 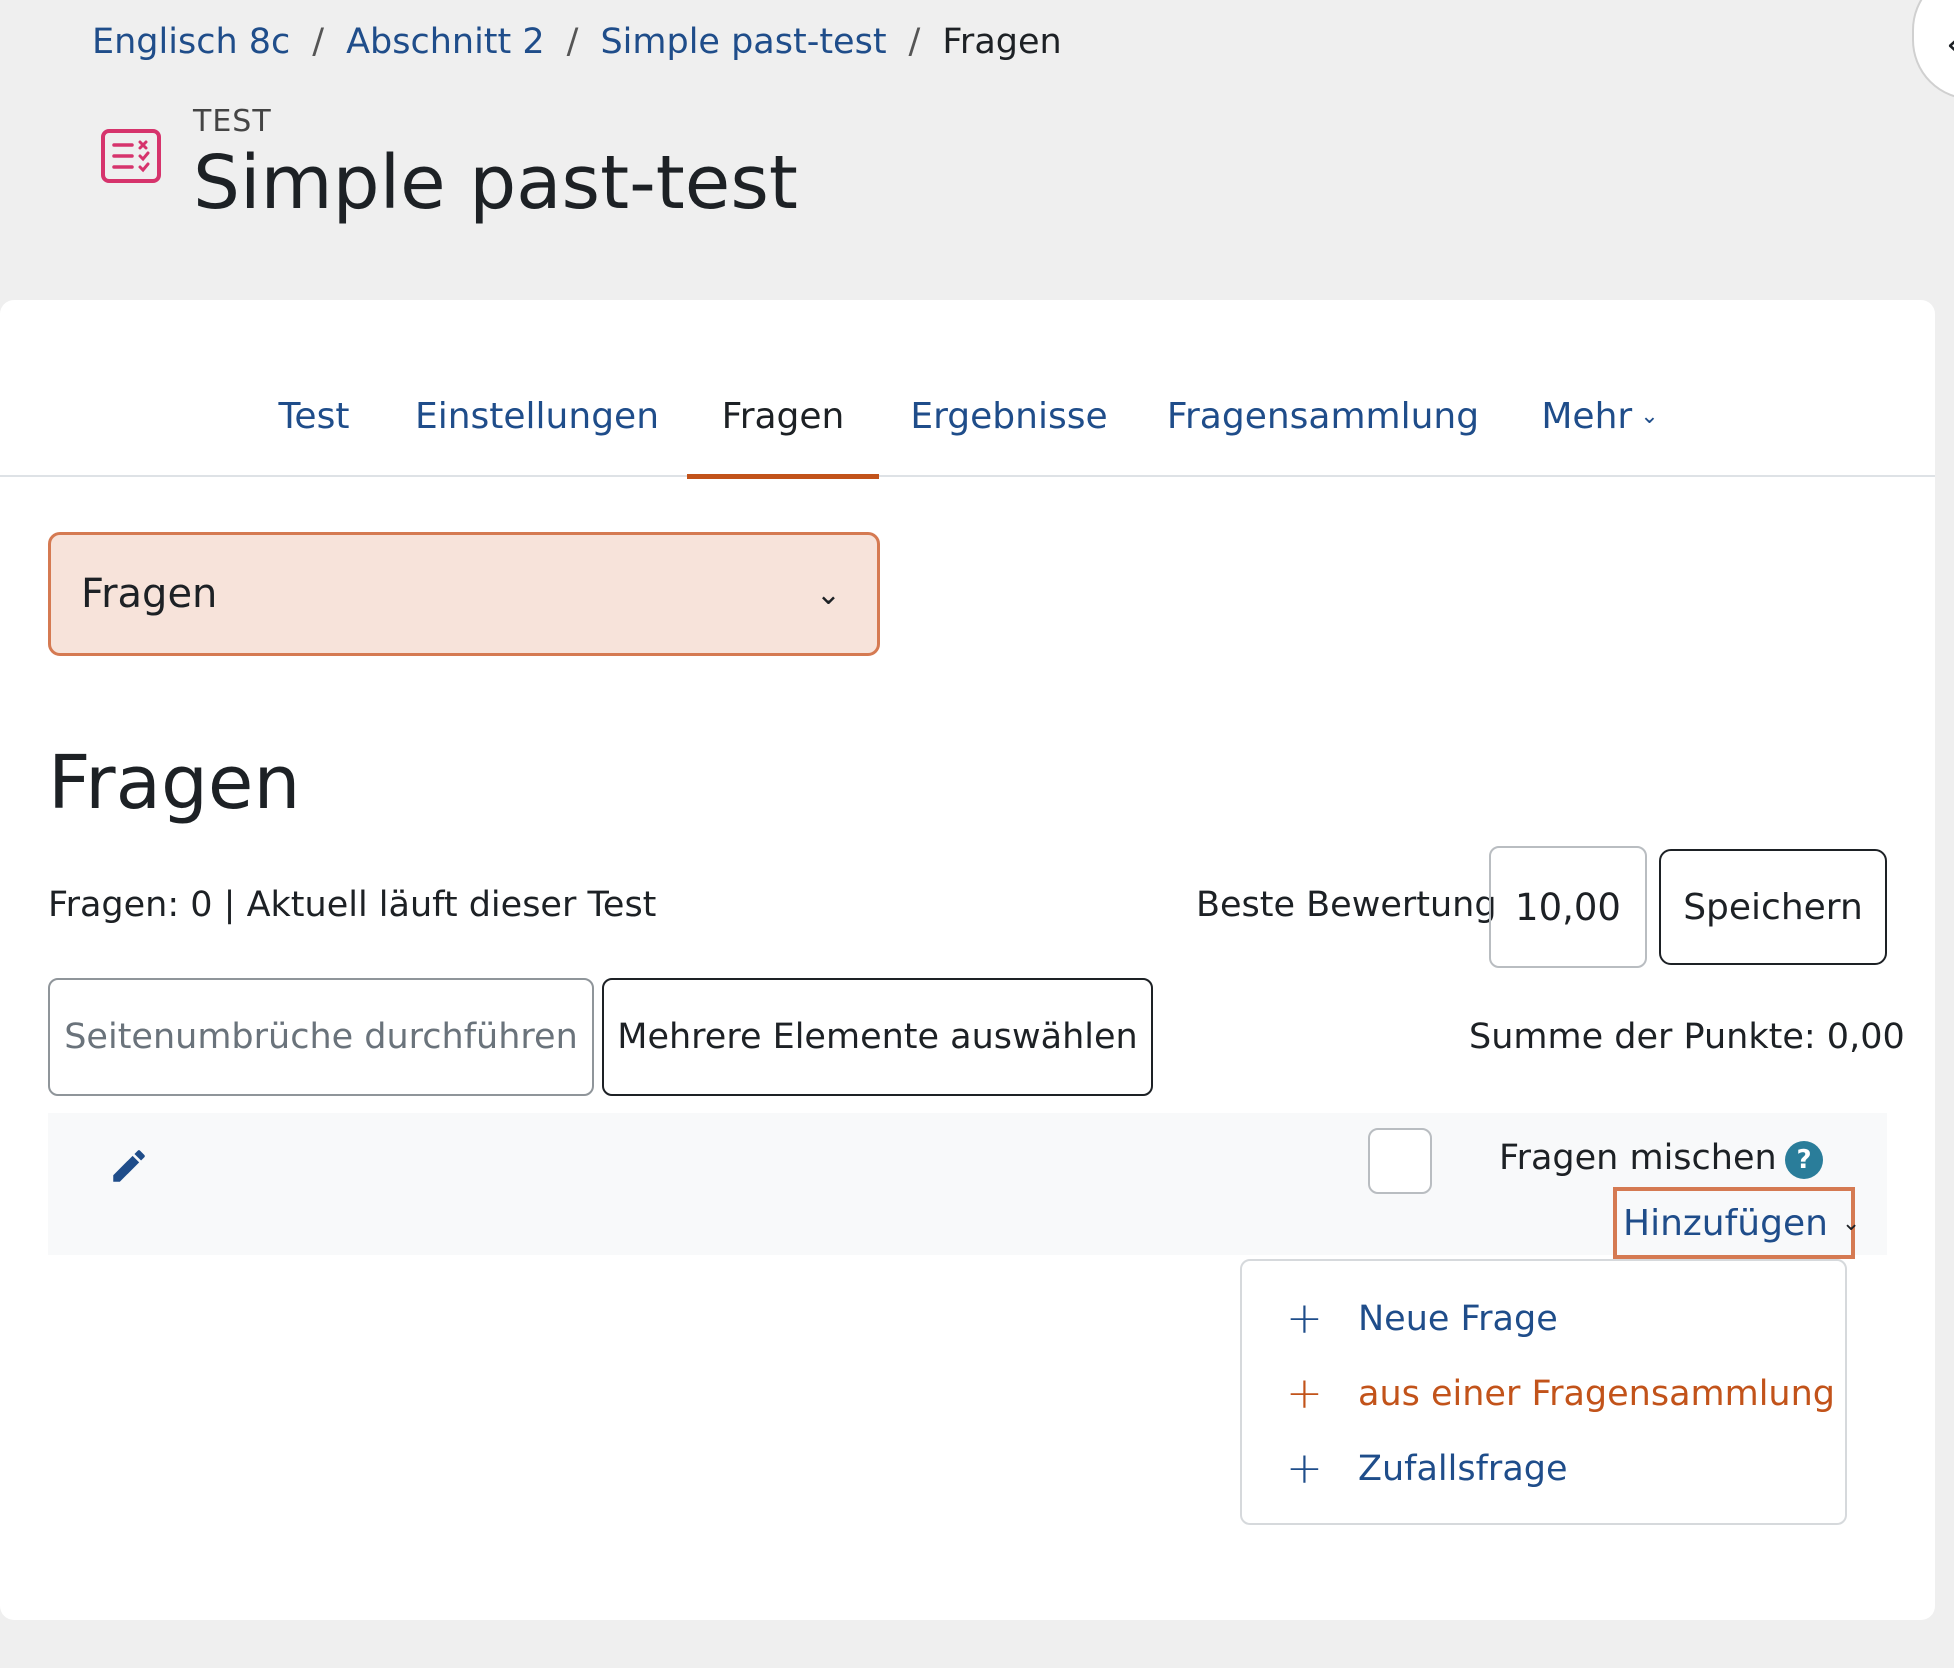 I want to click on tab-label: Fragensammlung, so click(x=1323, y=416).